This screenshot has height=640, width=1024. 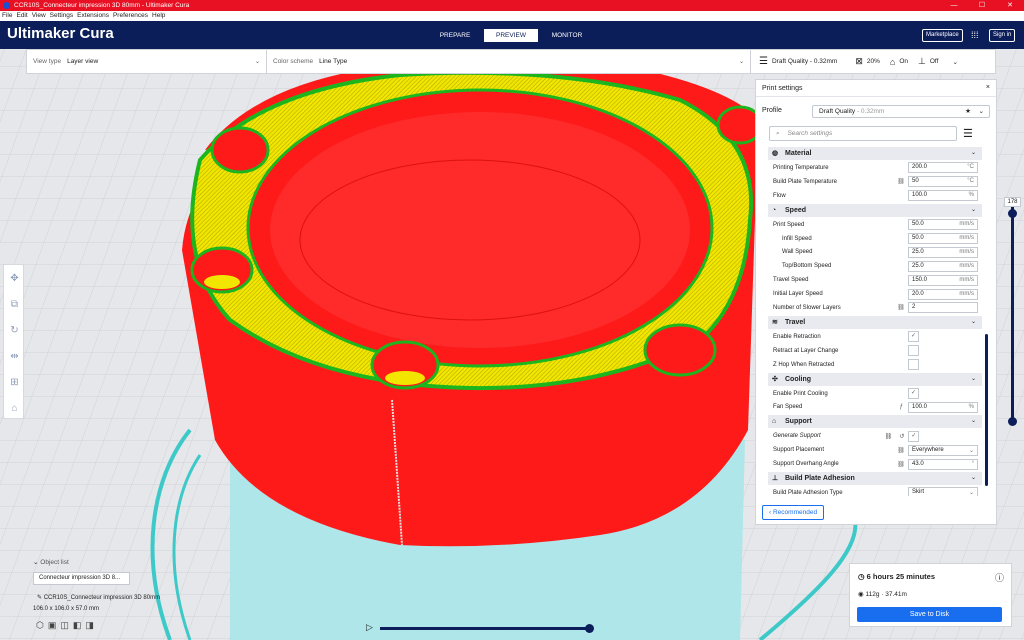 I want to click on sliders-icon: ☰, so click(x=763, y=61).